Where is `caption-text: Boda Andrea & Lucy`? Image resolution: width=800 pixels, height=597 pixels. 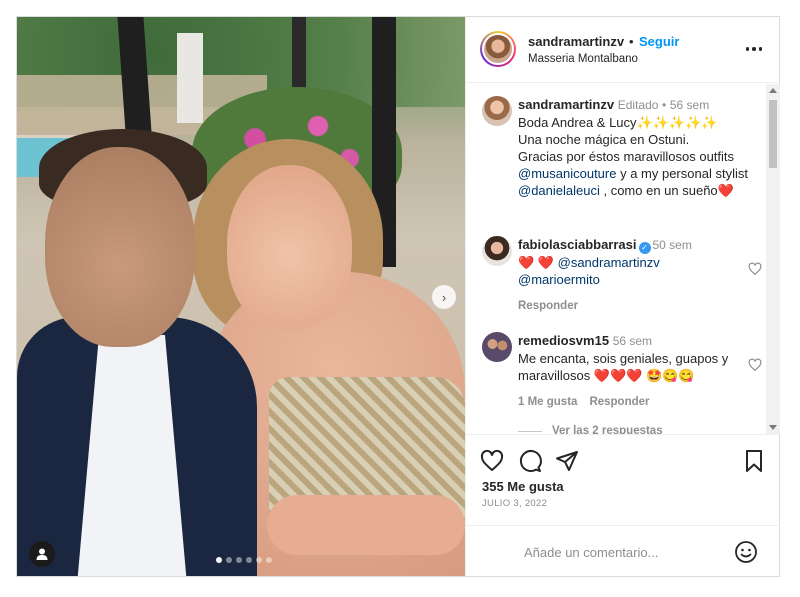
caption-text: Boda Andrea & Lucy is located at coordinates (577, 122).